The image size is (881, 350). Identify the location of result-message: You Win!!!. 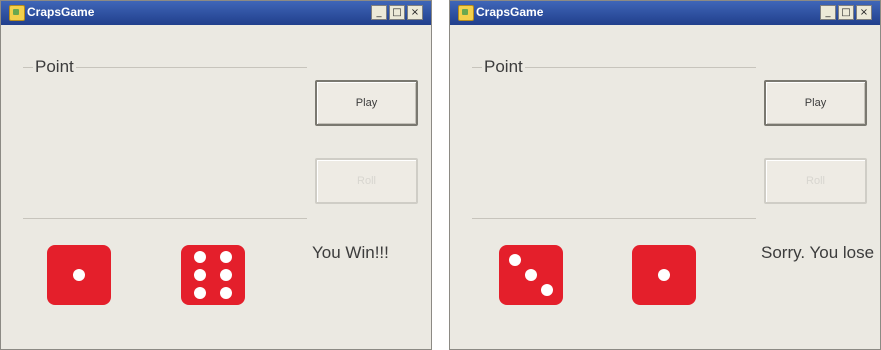
(350, 252).